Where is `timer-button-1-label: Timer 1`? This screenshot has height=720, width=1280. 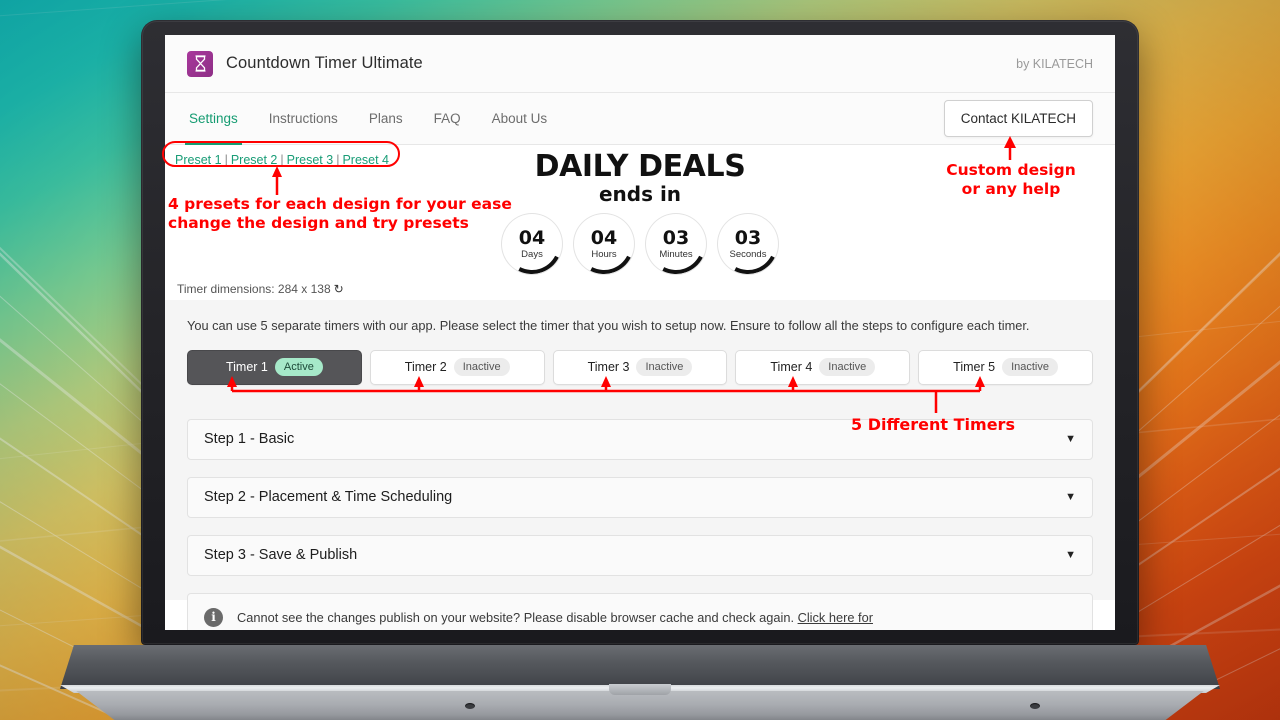 timer-button-1-label: Timer 1 is located at coordinates (246, 367).